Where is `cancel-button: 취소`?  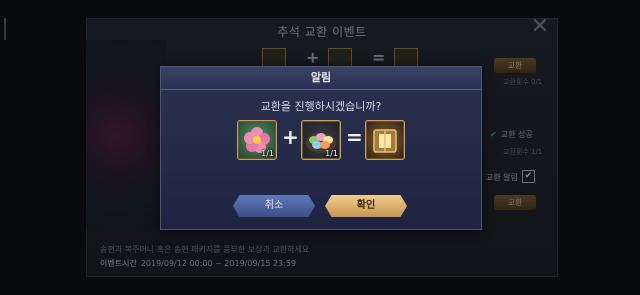
cancel-button: 취소 is located at coordinates (274, 206).